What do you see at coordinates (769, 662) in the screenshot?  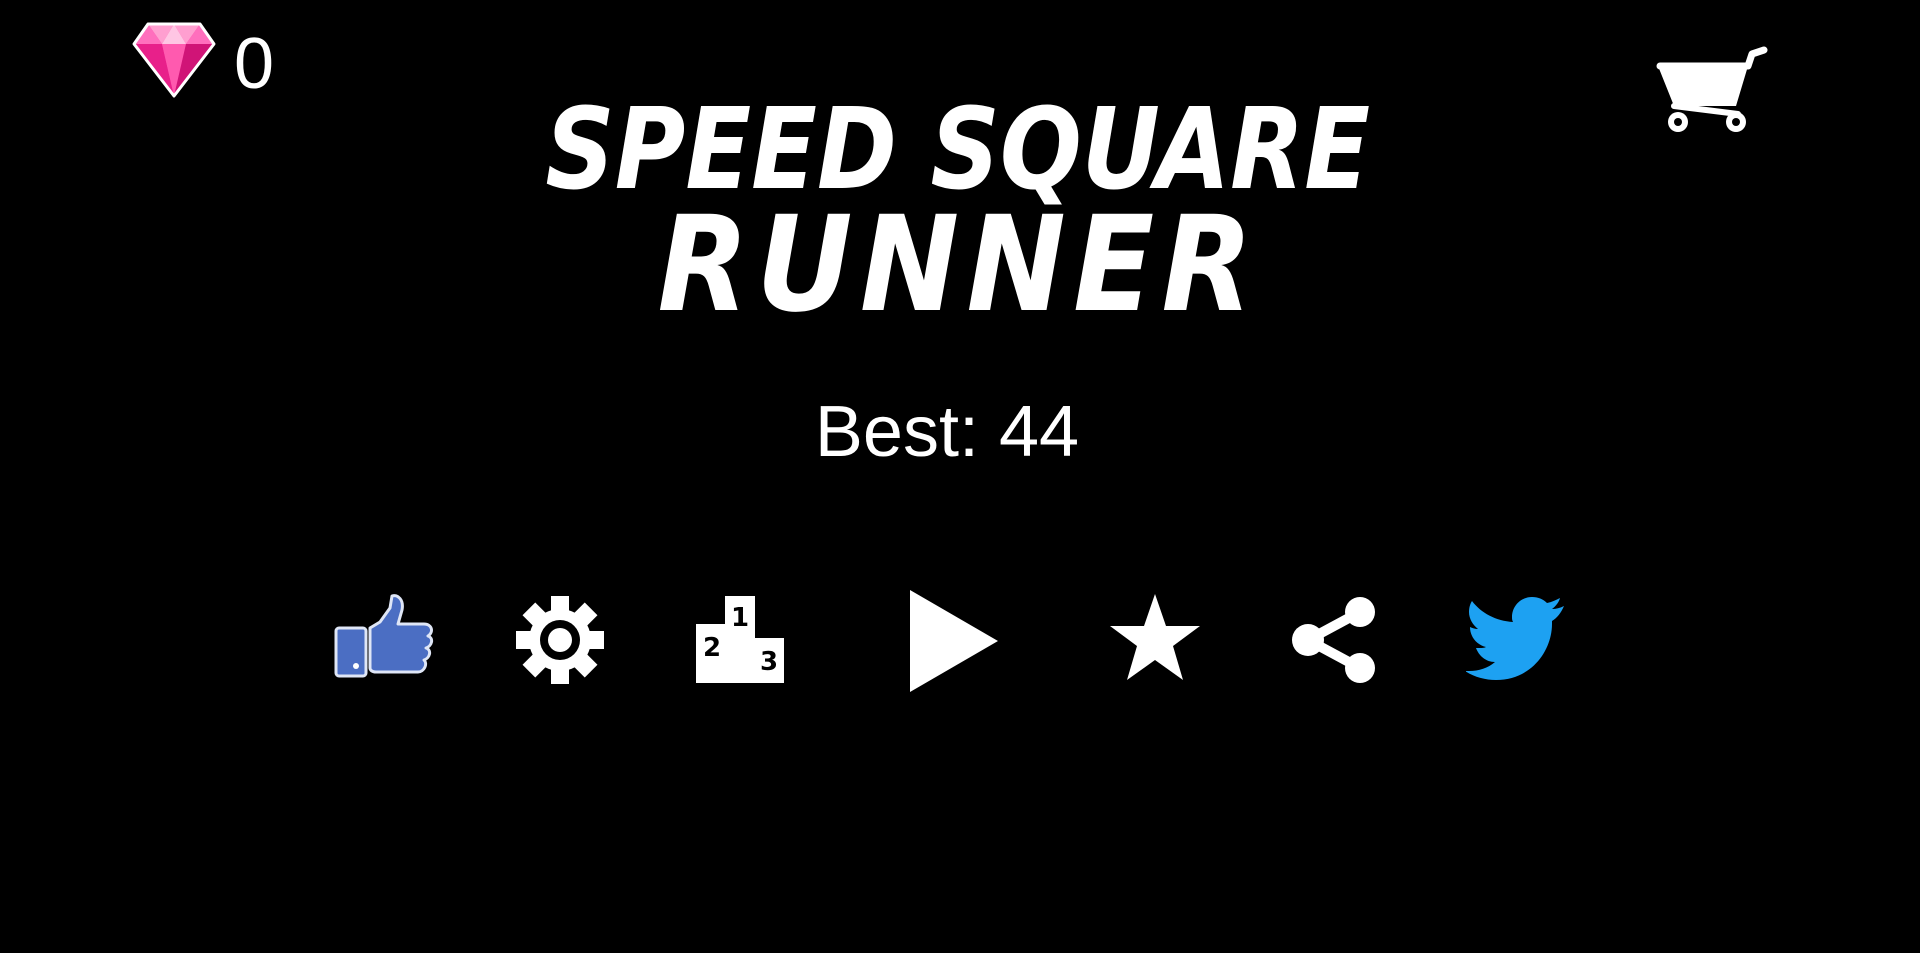 I see `podium-label-3: 3` at bounding box center [769, 662].